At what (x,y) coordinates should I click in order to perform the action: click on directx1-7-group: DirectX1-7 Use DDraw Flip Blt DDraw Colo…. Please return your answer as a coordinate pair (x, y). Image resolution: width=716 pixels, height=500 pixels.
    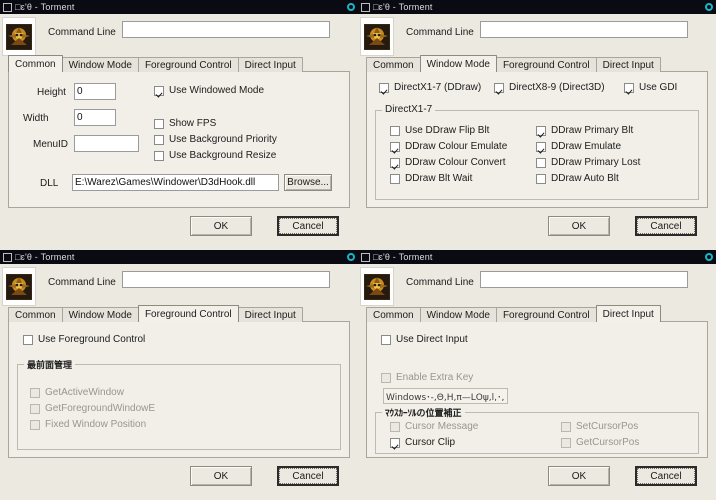
    Looking at the image, I should click on (537, 152).